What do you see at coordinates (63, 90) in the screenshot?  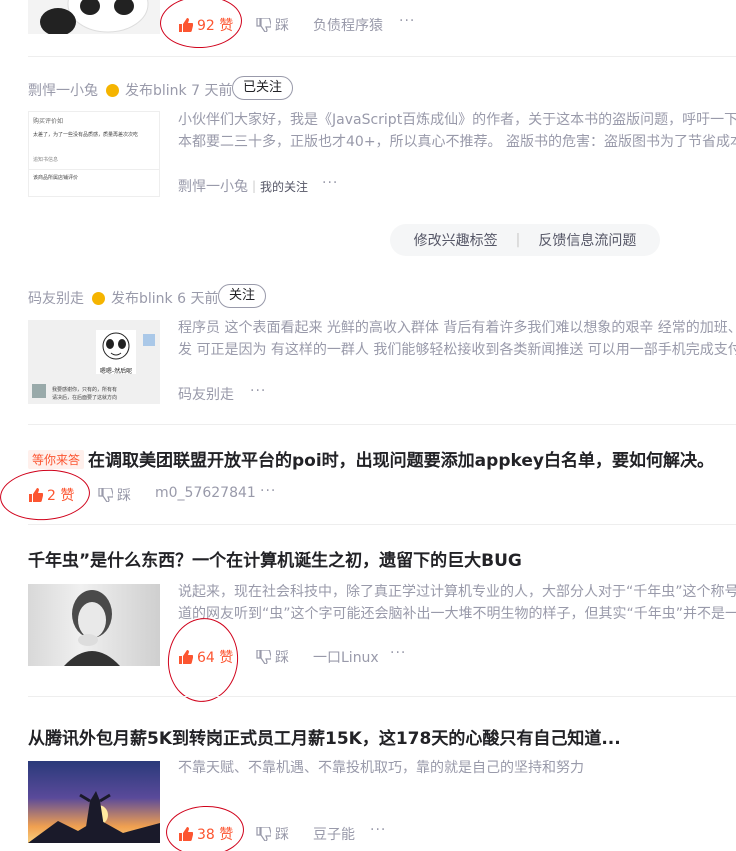 I see `blink-author: 剽悍一小兔` at bounding box center [63, 90].